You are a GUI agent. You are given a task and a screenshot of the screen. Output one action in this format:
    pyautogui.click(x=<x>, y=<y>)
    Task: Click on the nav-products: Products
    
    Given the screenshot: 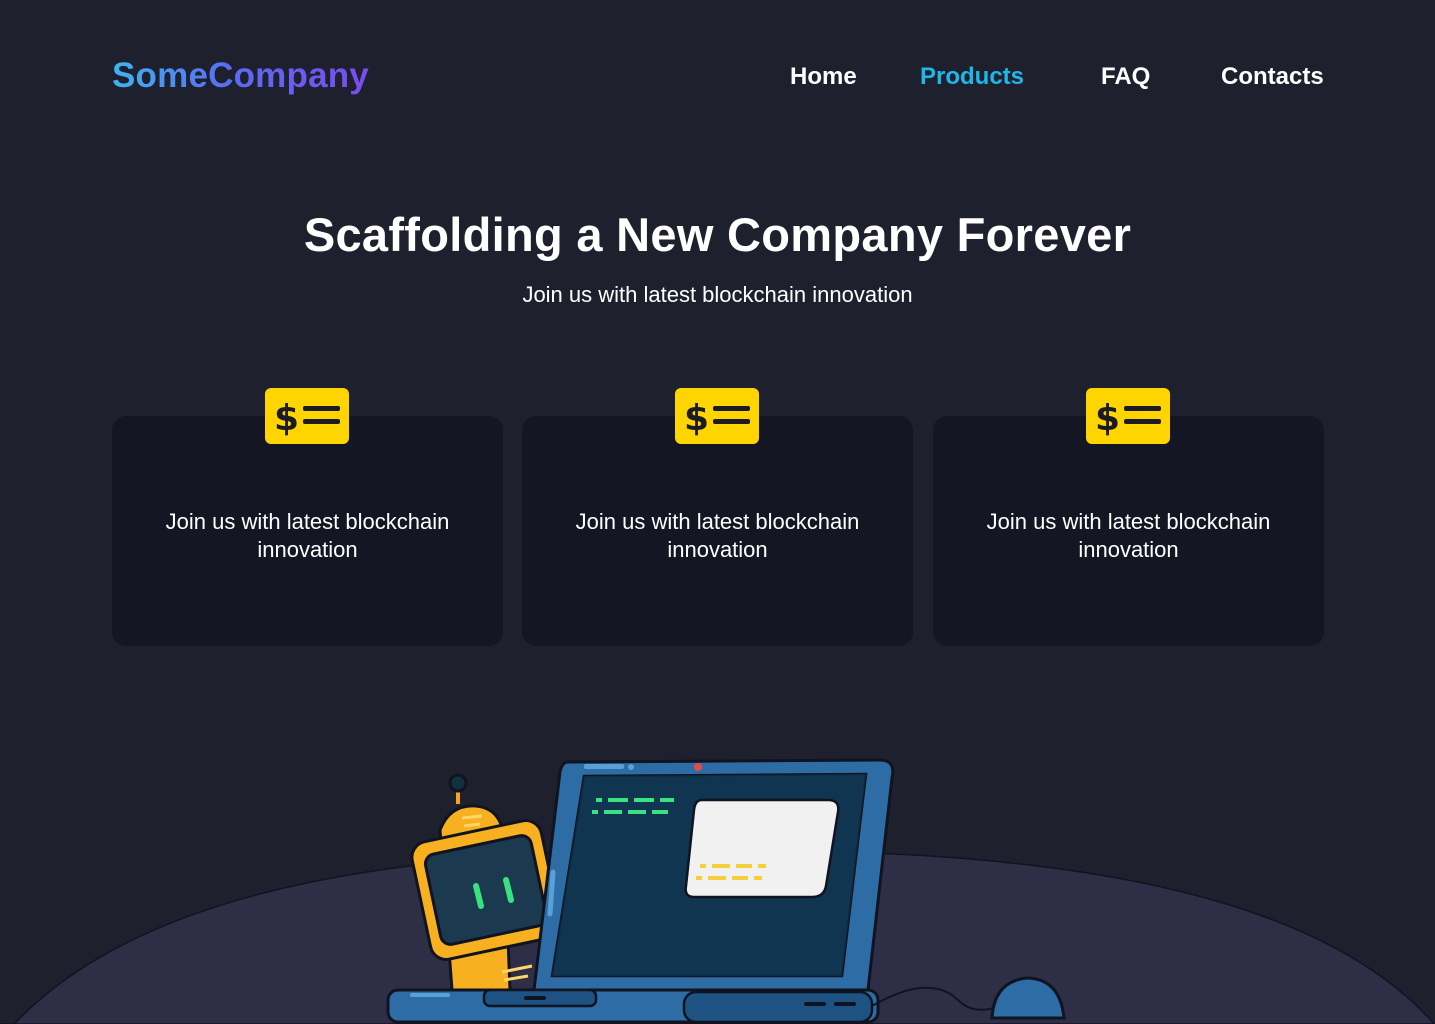 What is the action you would take?
    pyautogui.click(x=975, y=77)
    